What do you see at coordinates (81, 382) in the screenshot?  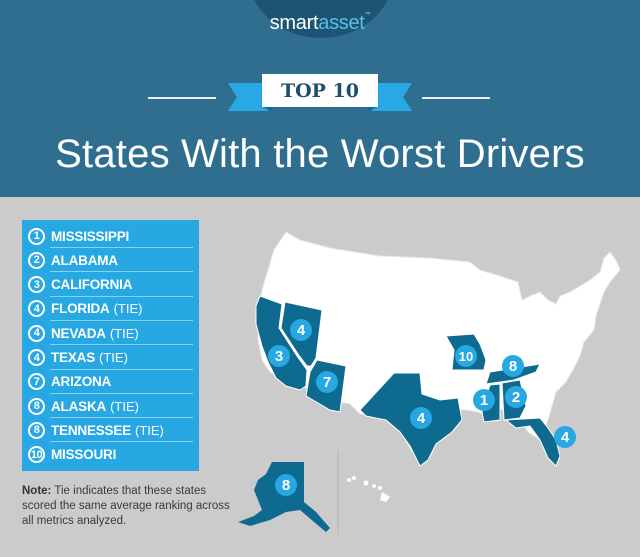 I see `state-name: ARIZONA` at bounding box center [81, 382].